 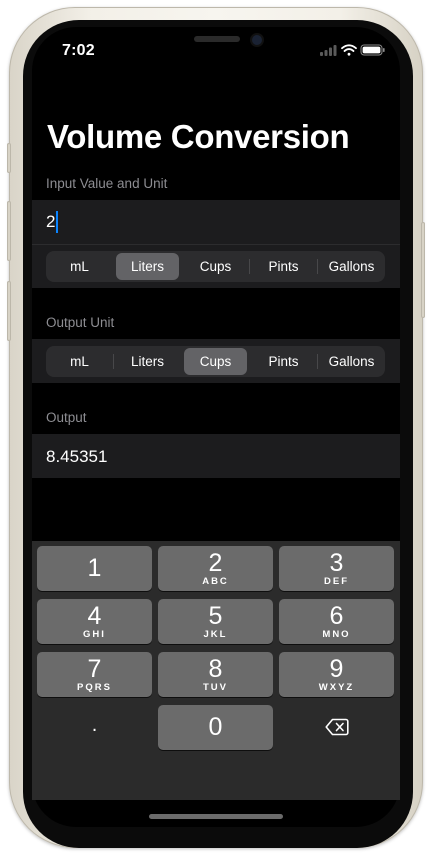 I want to click on input-value-text: 2, so click(x=51, y=221).